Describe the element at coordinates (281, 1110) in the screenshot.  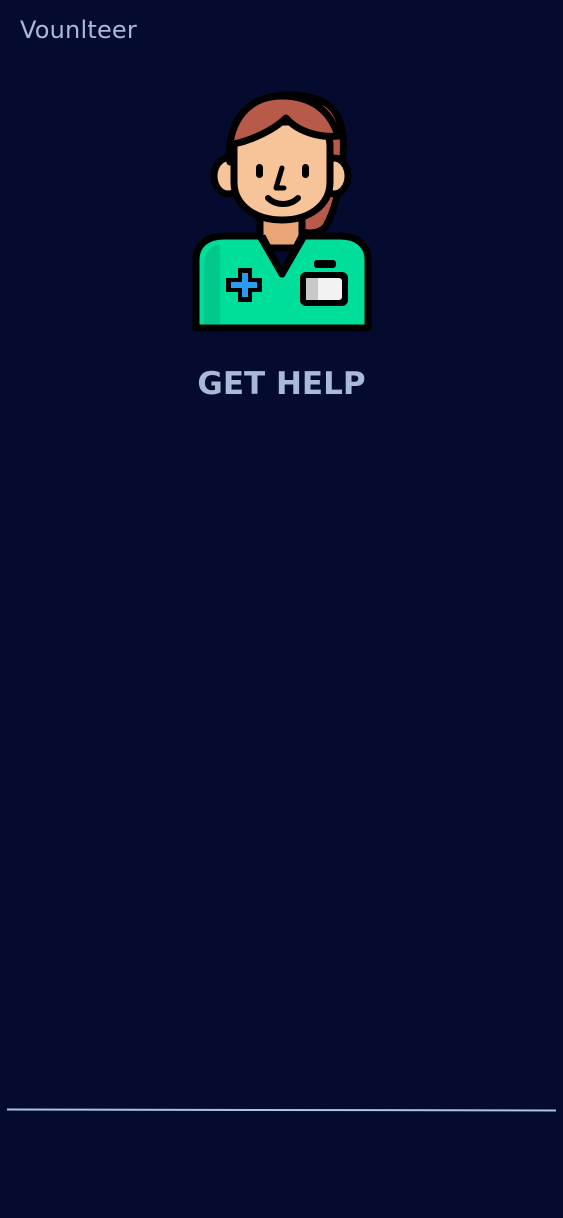
I see `bottom-divider` at that location.